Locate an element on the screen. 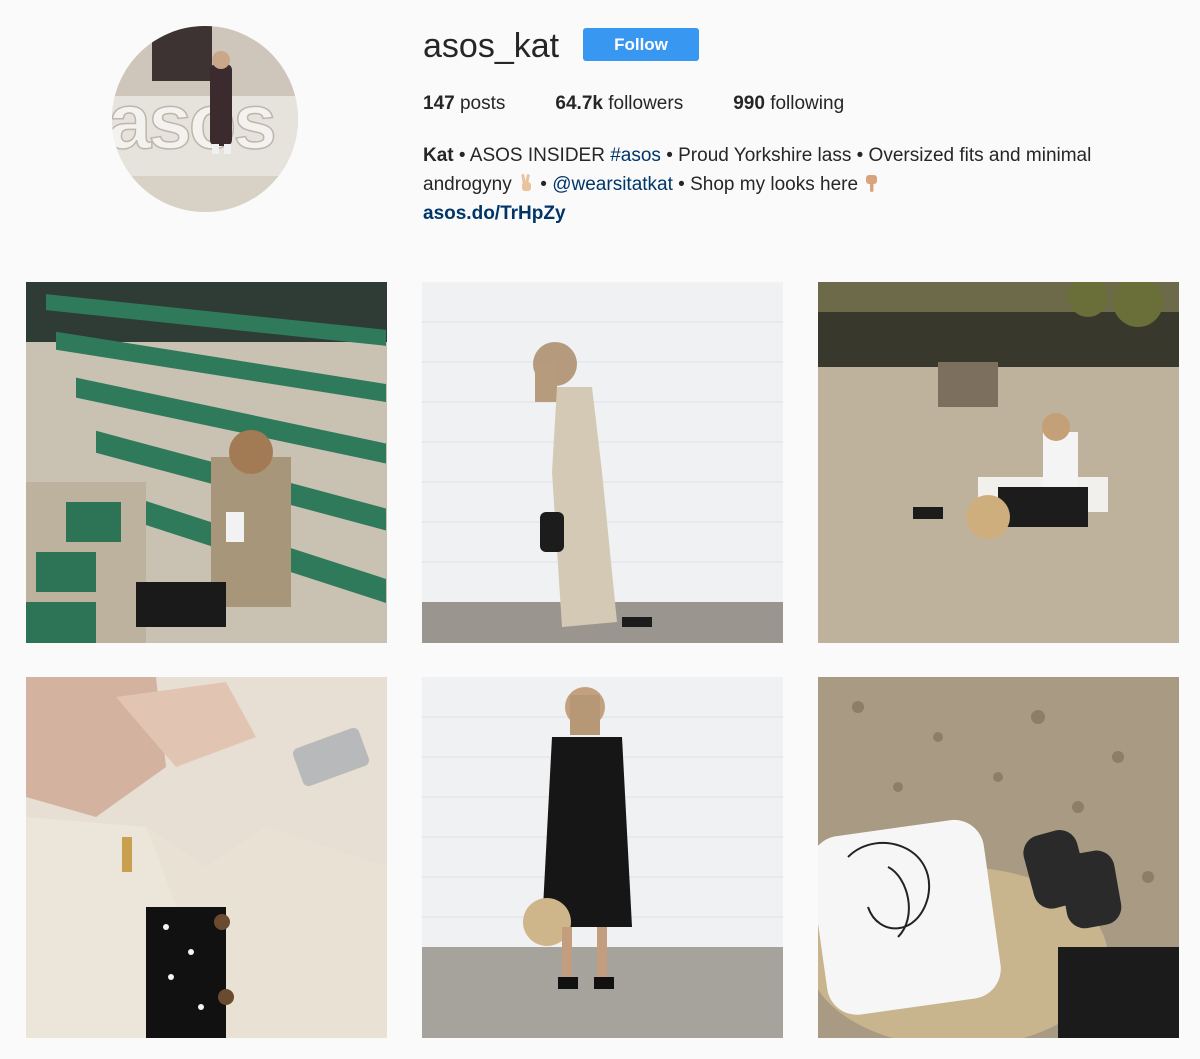 This screenshot has width=1200, height=1059. post-image-black-dress is located at coordinates (602, 857).